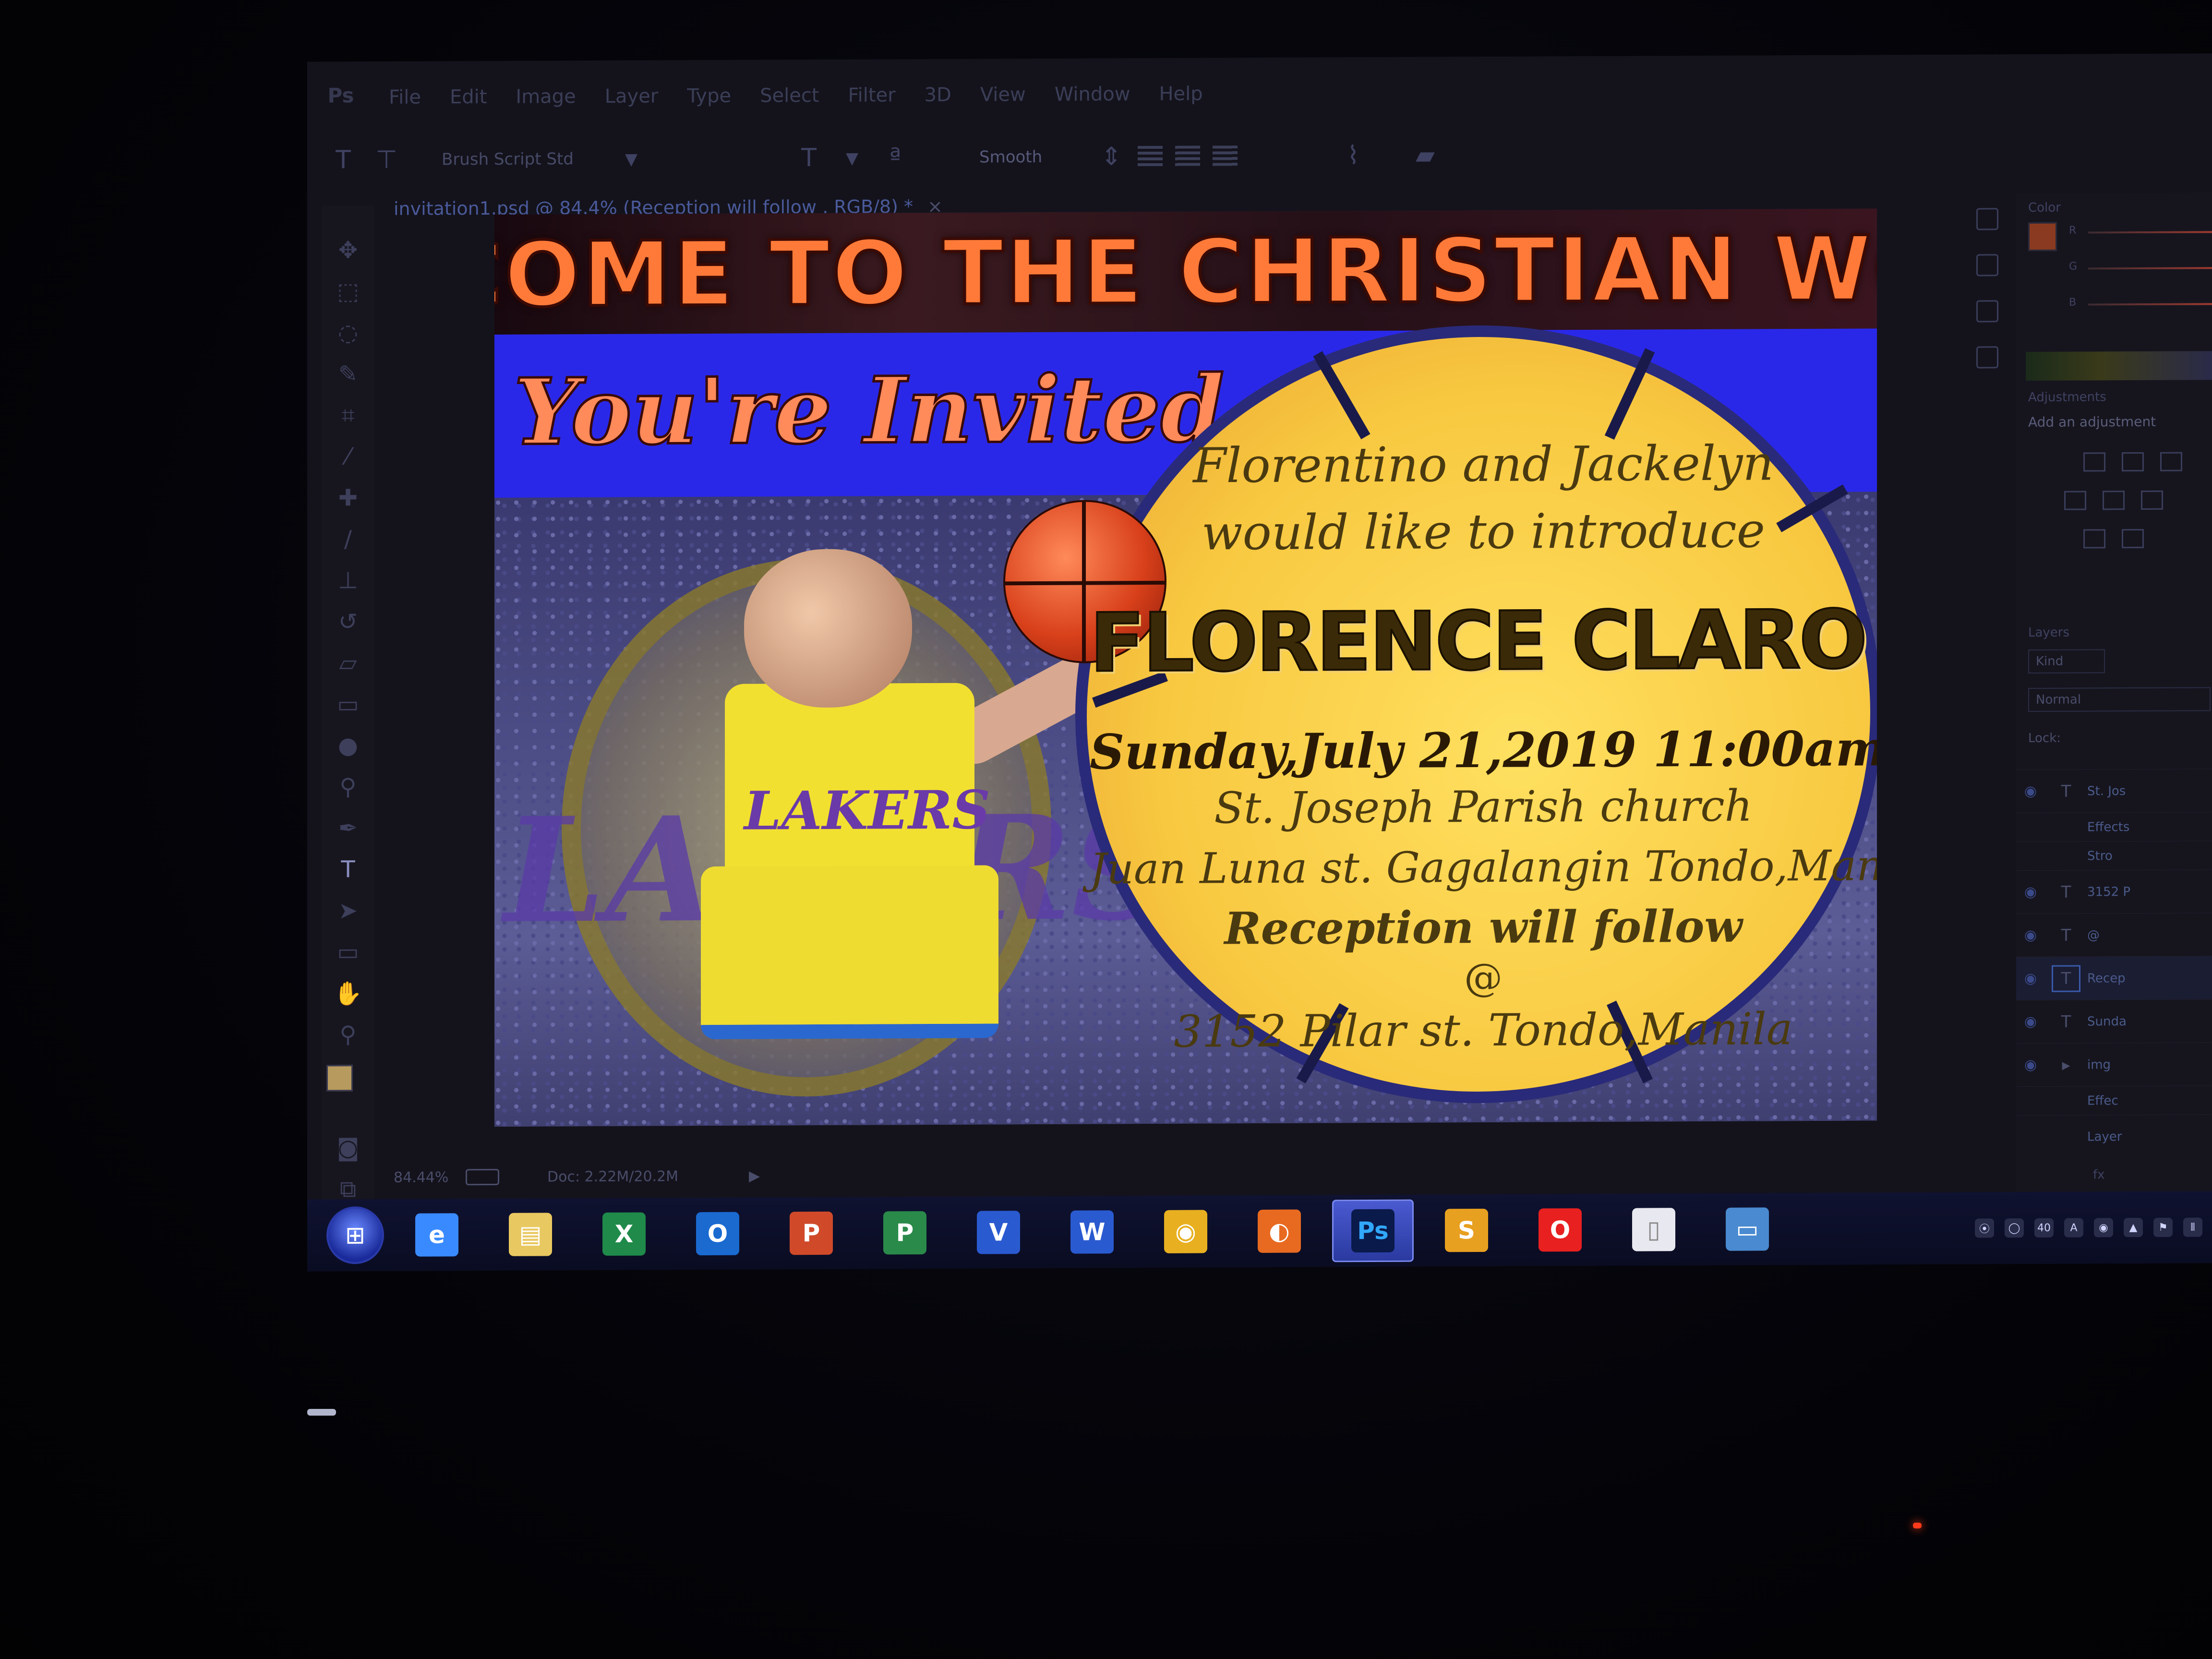 The width and height of the screenshot is (2212, 1659). I want to click on color-panel-title: Color, so click(2044, 208).